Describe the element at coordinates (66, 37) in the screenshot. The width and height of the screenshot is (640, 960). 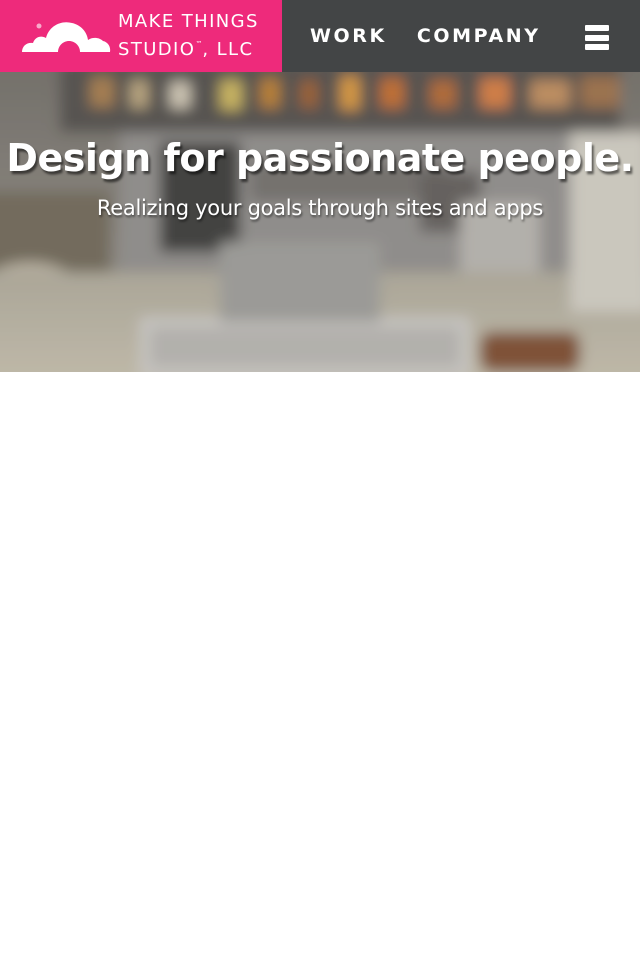
I see `cloud-icon` at that location.